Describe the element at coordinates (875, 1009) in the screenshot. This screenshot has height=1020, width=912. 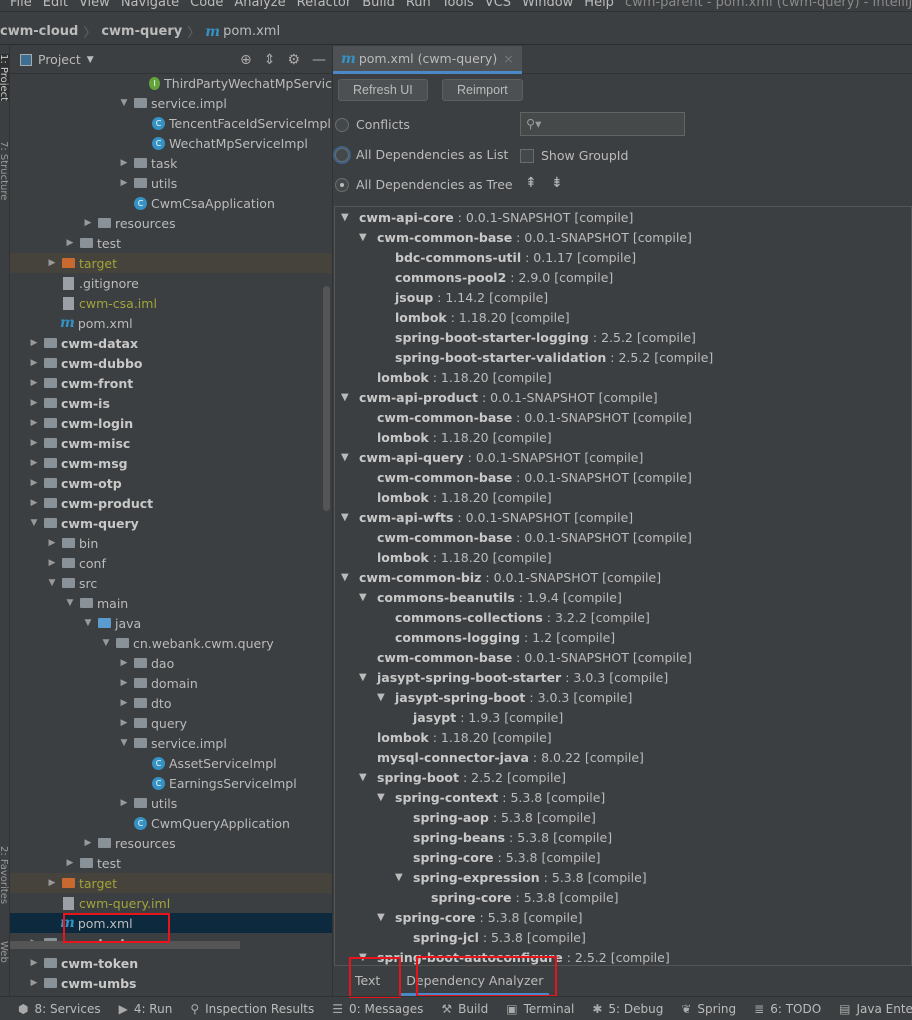
I see `toolbar-java-enterprise: ▤ Java Enterprise` at that location.